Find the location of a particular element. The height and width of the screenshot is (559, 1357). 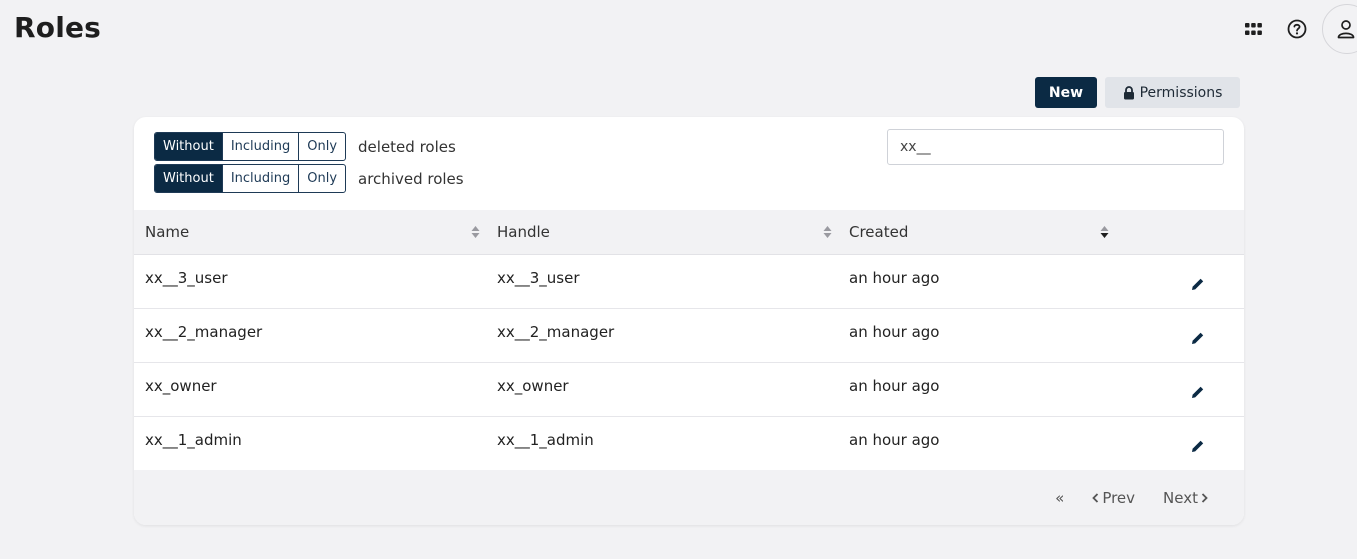

page-title: Roles is located at coordinates (58, 27).